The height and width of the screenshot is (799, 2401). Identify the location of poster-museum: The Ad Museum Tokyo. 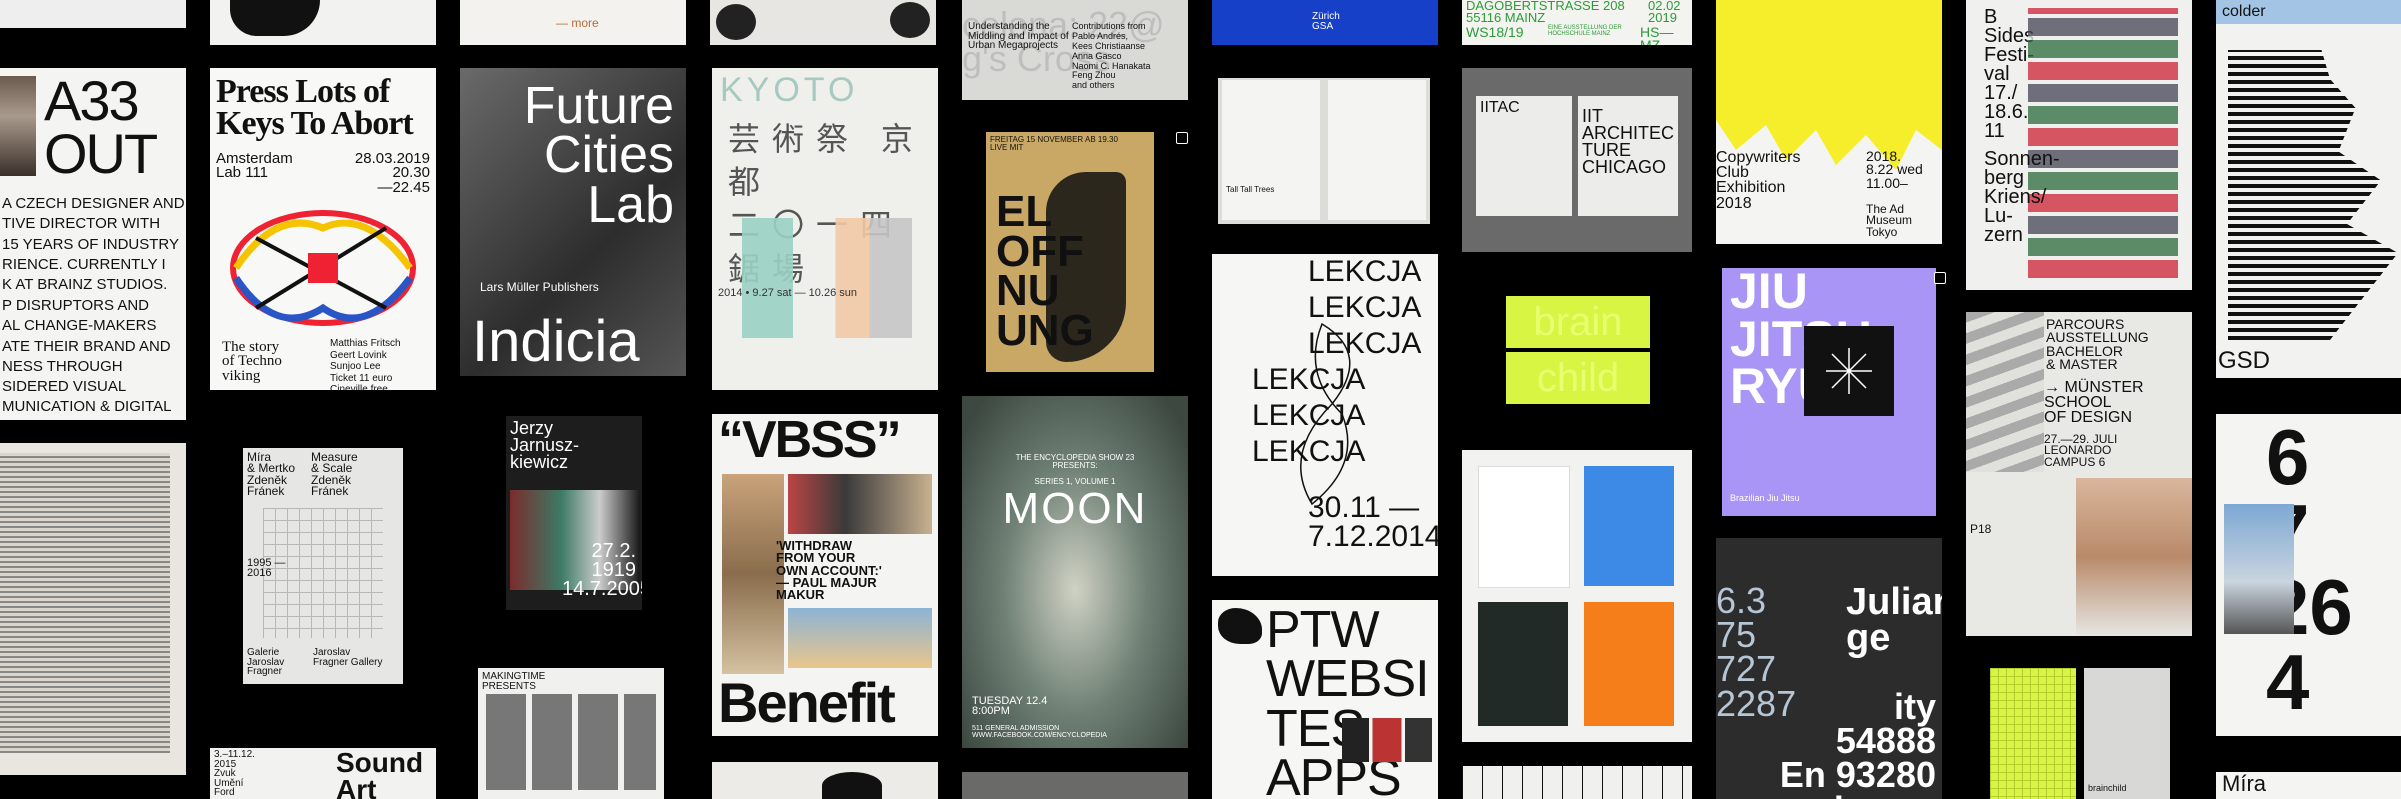
(1889, 220).